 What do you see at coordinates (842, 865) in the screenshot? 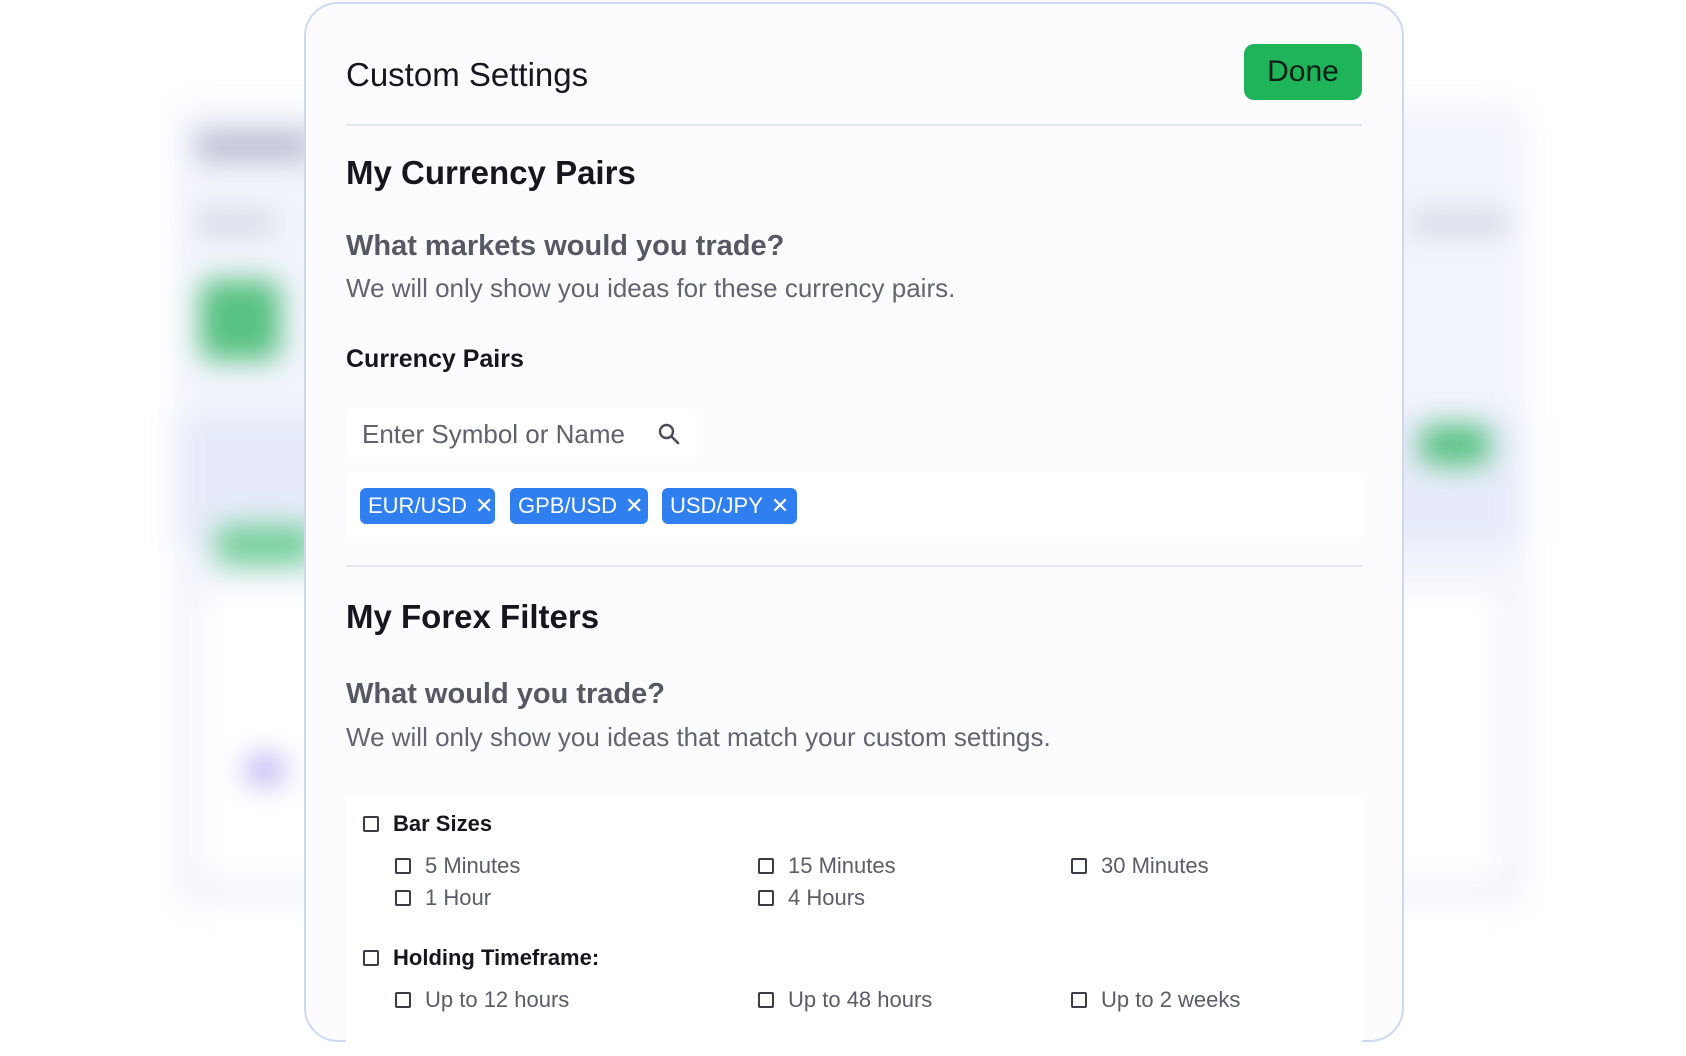
I see `option-15-minutes: 15 Minutes` at bounding box center [842, 865].